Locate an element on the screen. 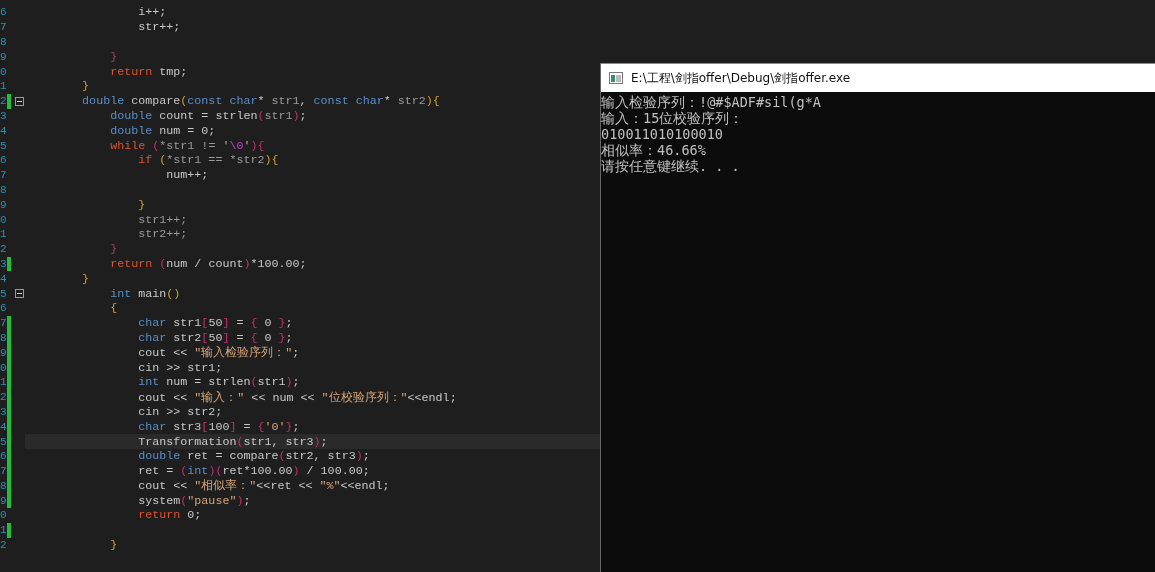  code-line: i++; is located at coordinates (152, 12).